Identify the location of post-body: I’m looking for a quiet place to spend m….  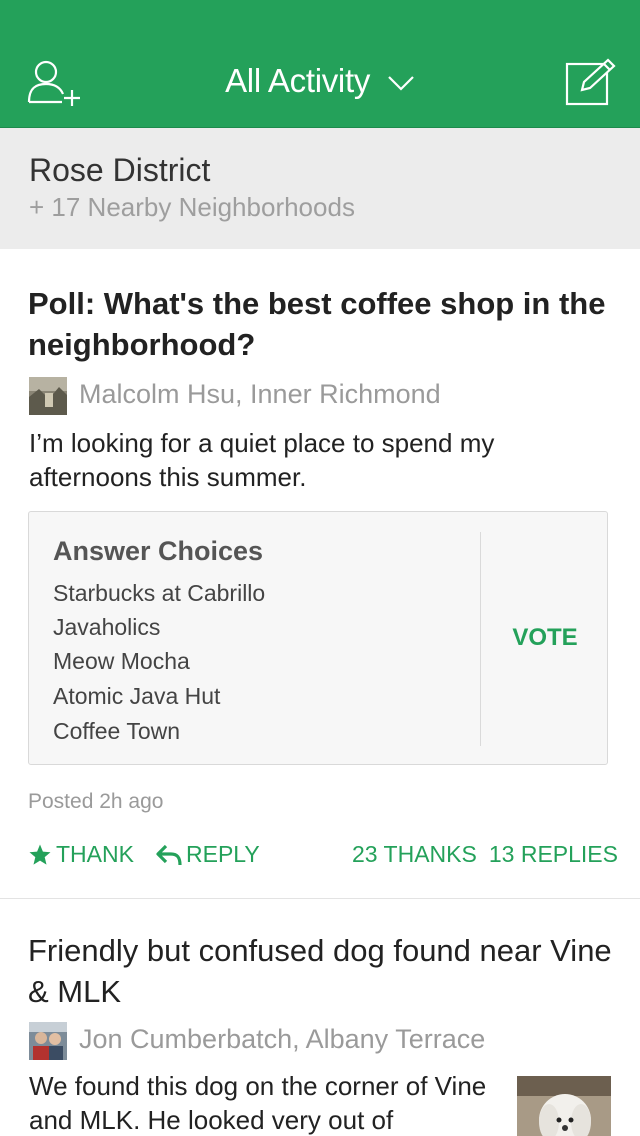
(262, 460).